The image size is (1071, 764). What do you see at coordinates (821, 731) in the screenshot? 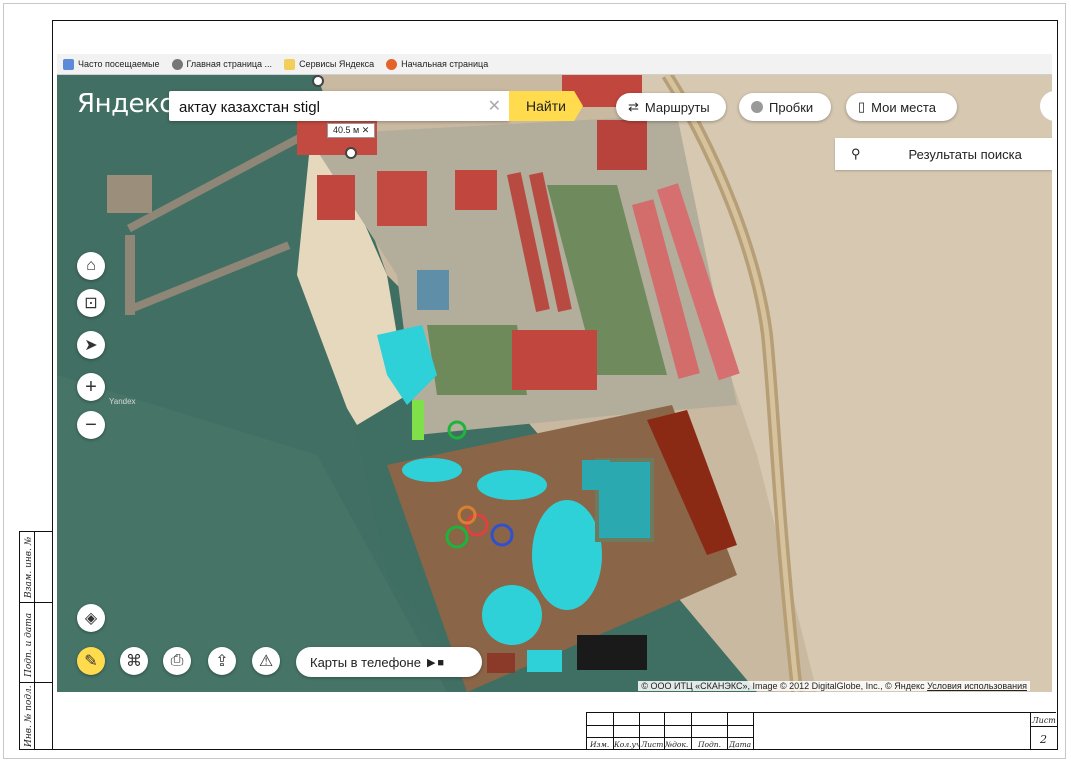
I see `title-block: Изм. Кол.уч Лист №док. Подп. Дата Лист 2` at bounding box center [821, 731].